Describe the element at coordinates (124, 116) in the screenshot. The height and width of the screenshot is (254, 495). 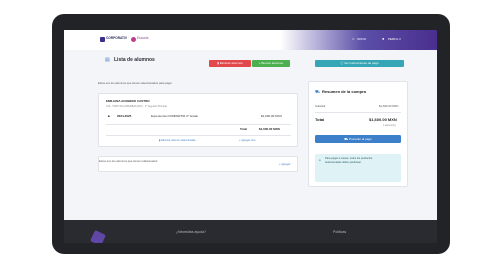
I see `student-period: 2024-2025` at that location.